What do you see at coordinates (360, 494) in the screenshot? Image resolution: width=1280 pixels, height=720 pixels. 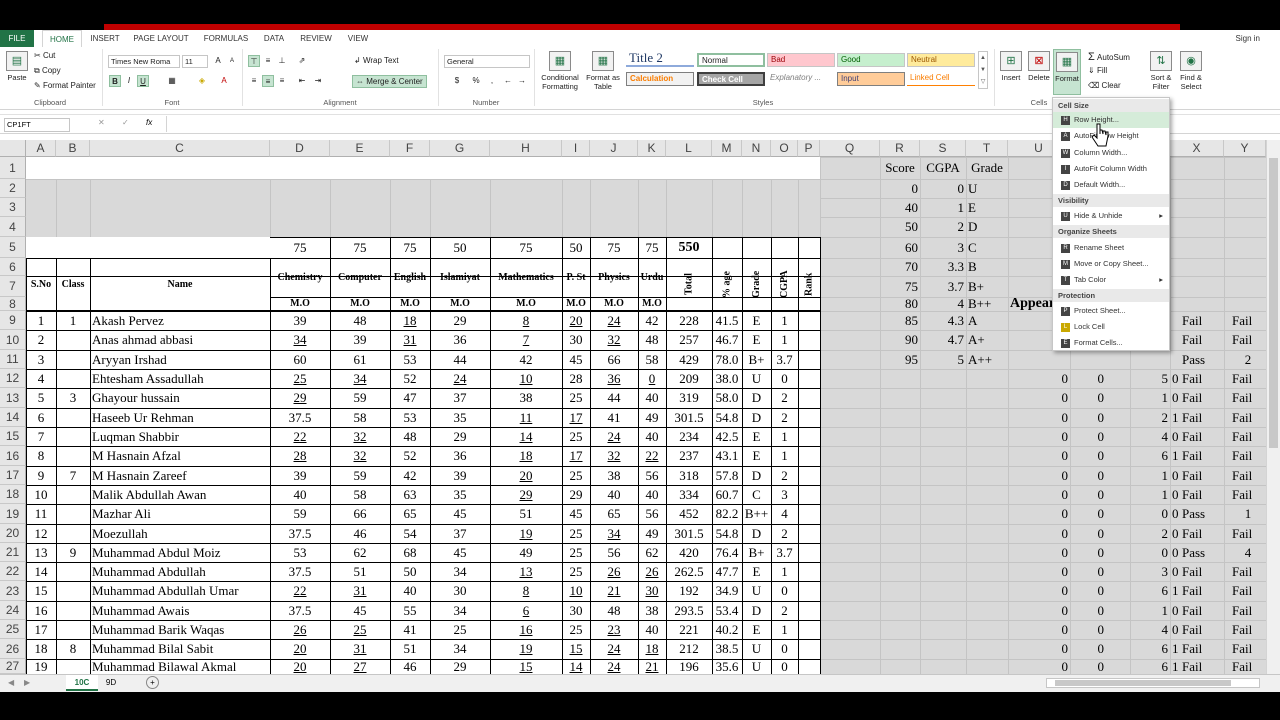 I see `student-cell: 58` at bounding box center [360, 494].